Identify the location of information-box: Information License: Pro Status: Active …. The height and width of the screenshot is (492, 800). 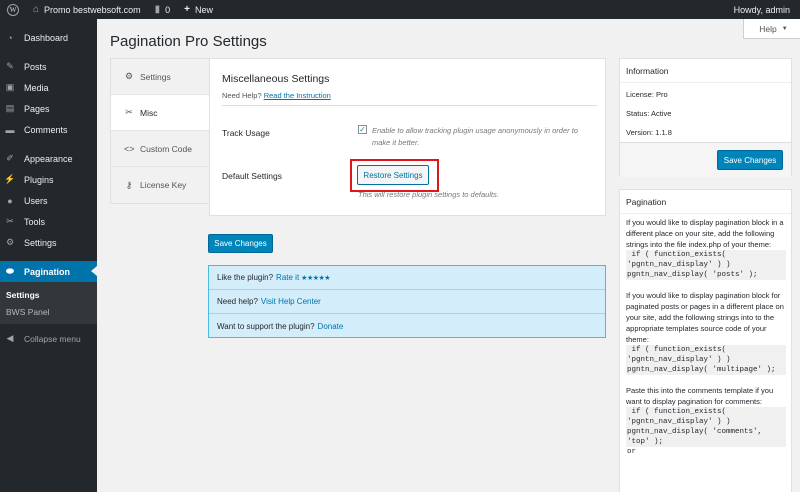
(705, 117).